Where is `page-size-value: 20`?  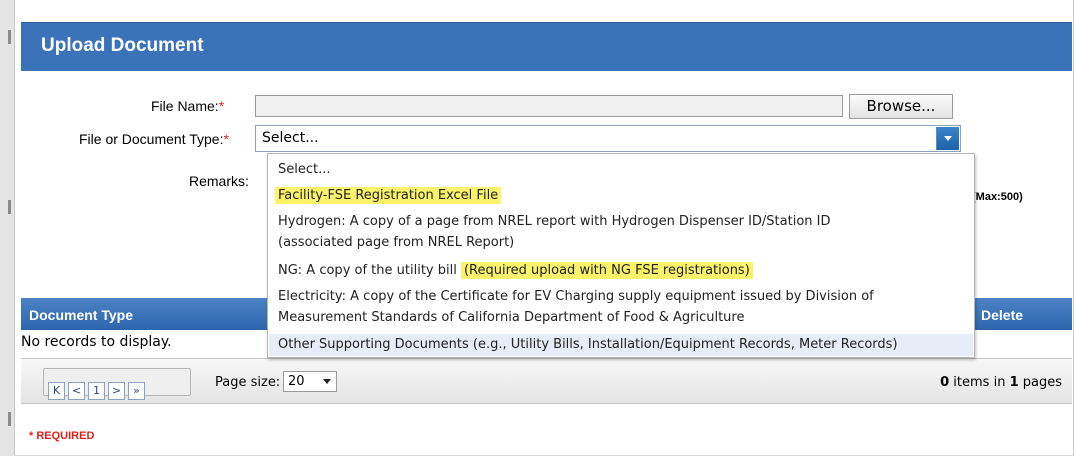
page-size-value: 20 is located at coordinates (296, 381).